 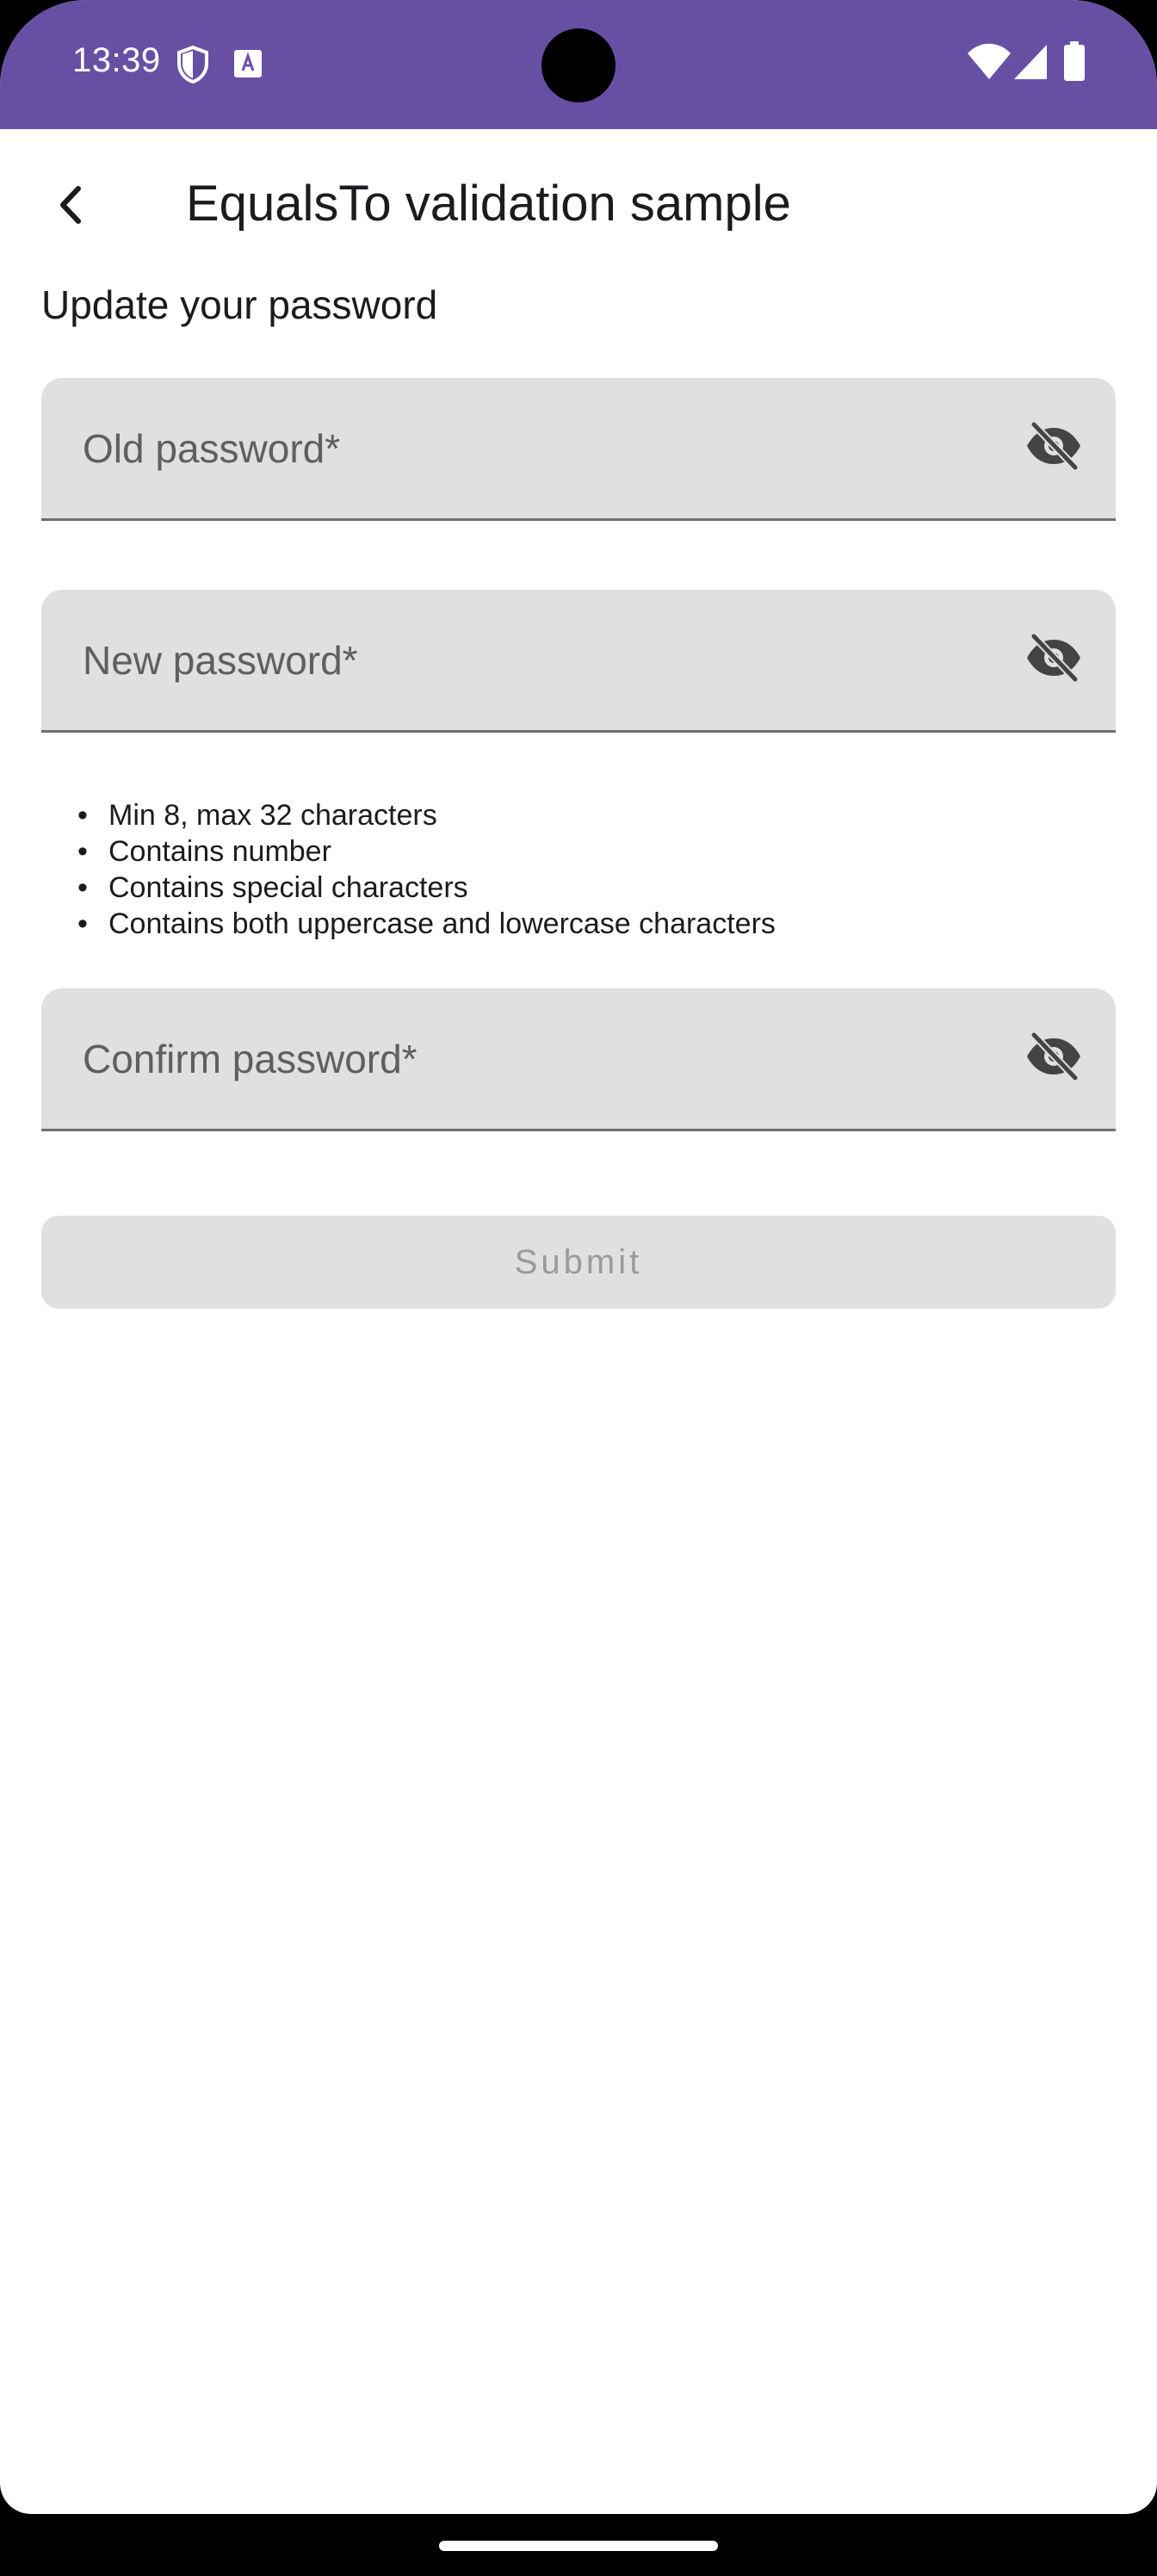 I want to click on keyboard-a-icon, so click(x=248, y=66).